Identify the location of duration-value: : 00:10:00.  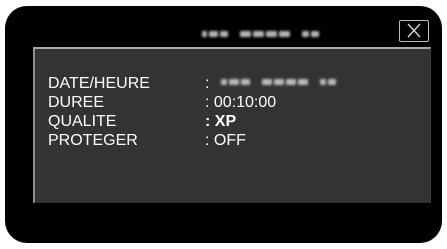
(241, 102).